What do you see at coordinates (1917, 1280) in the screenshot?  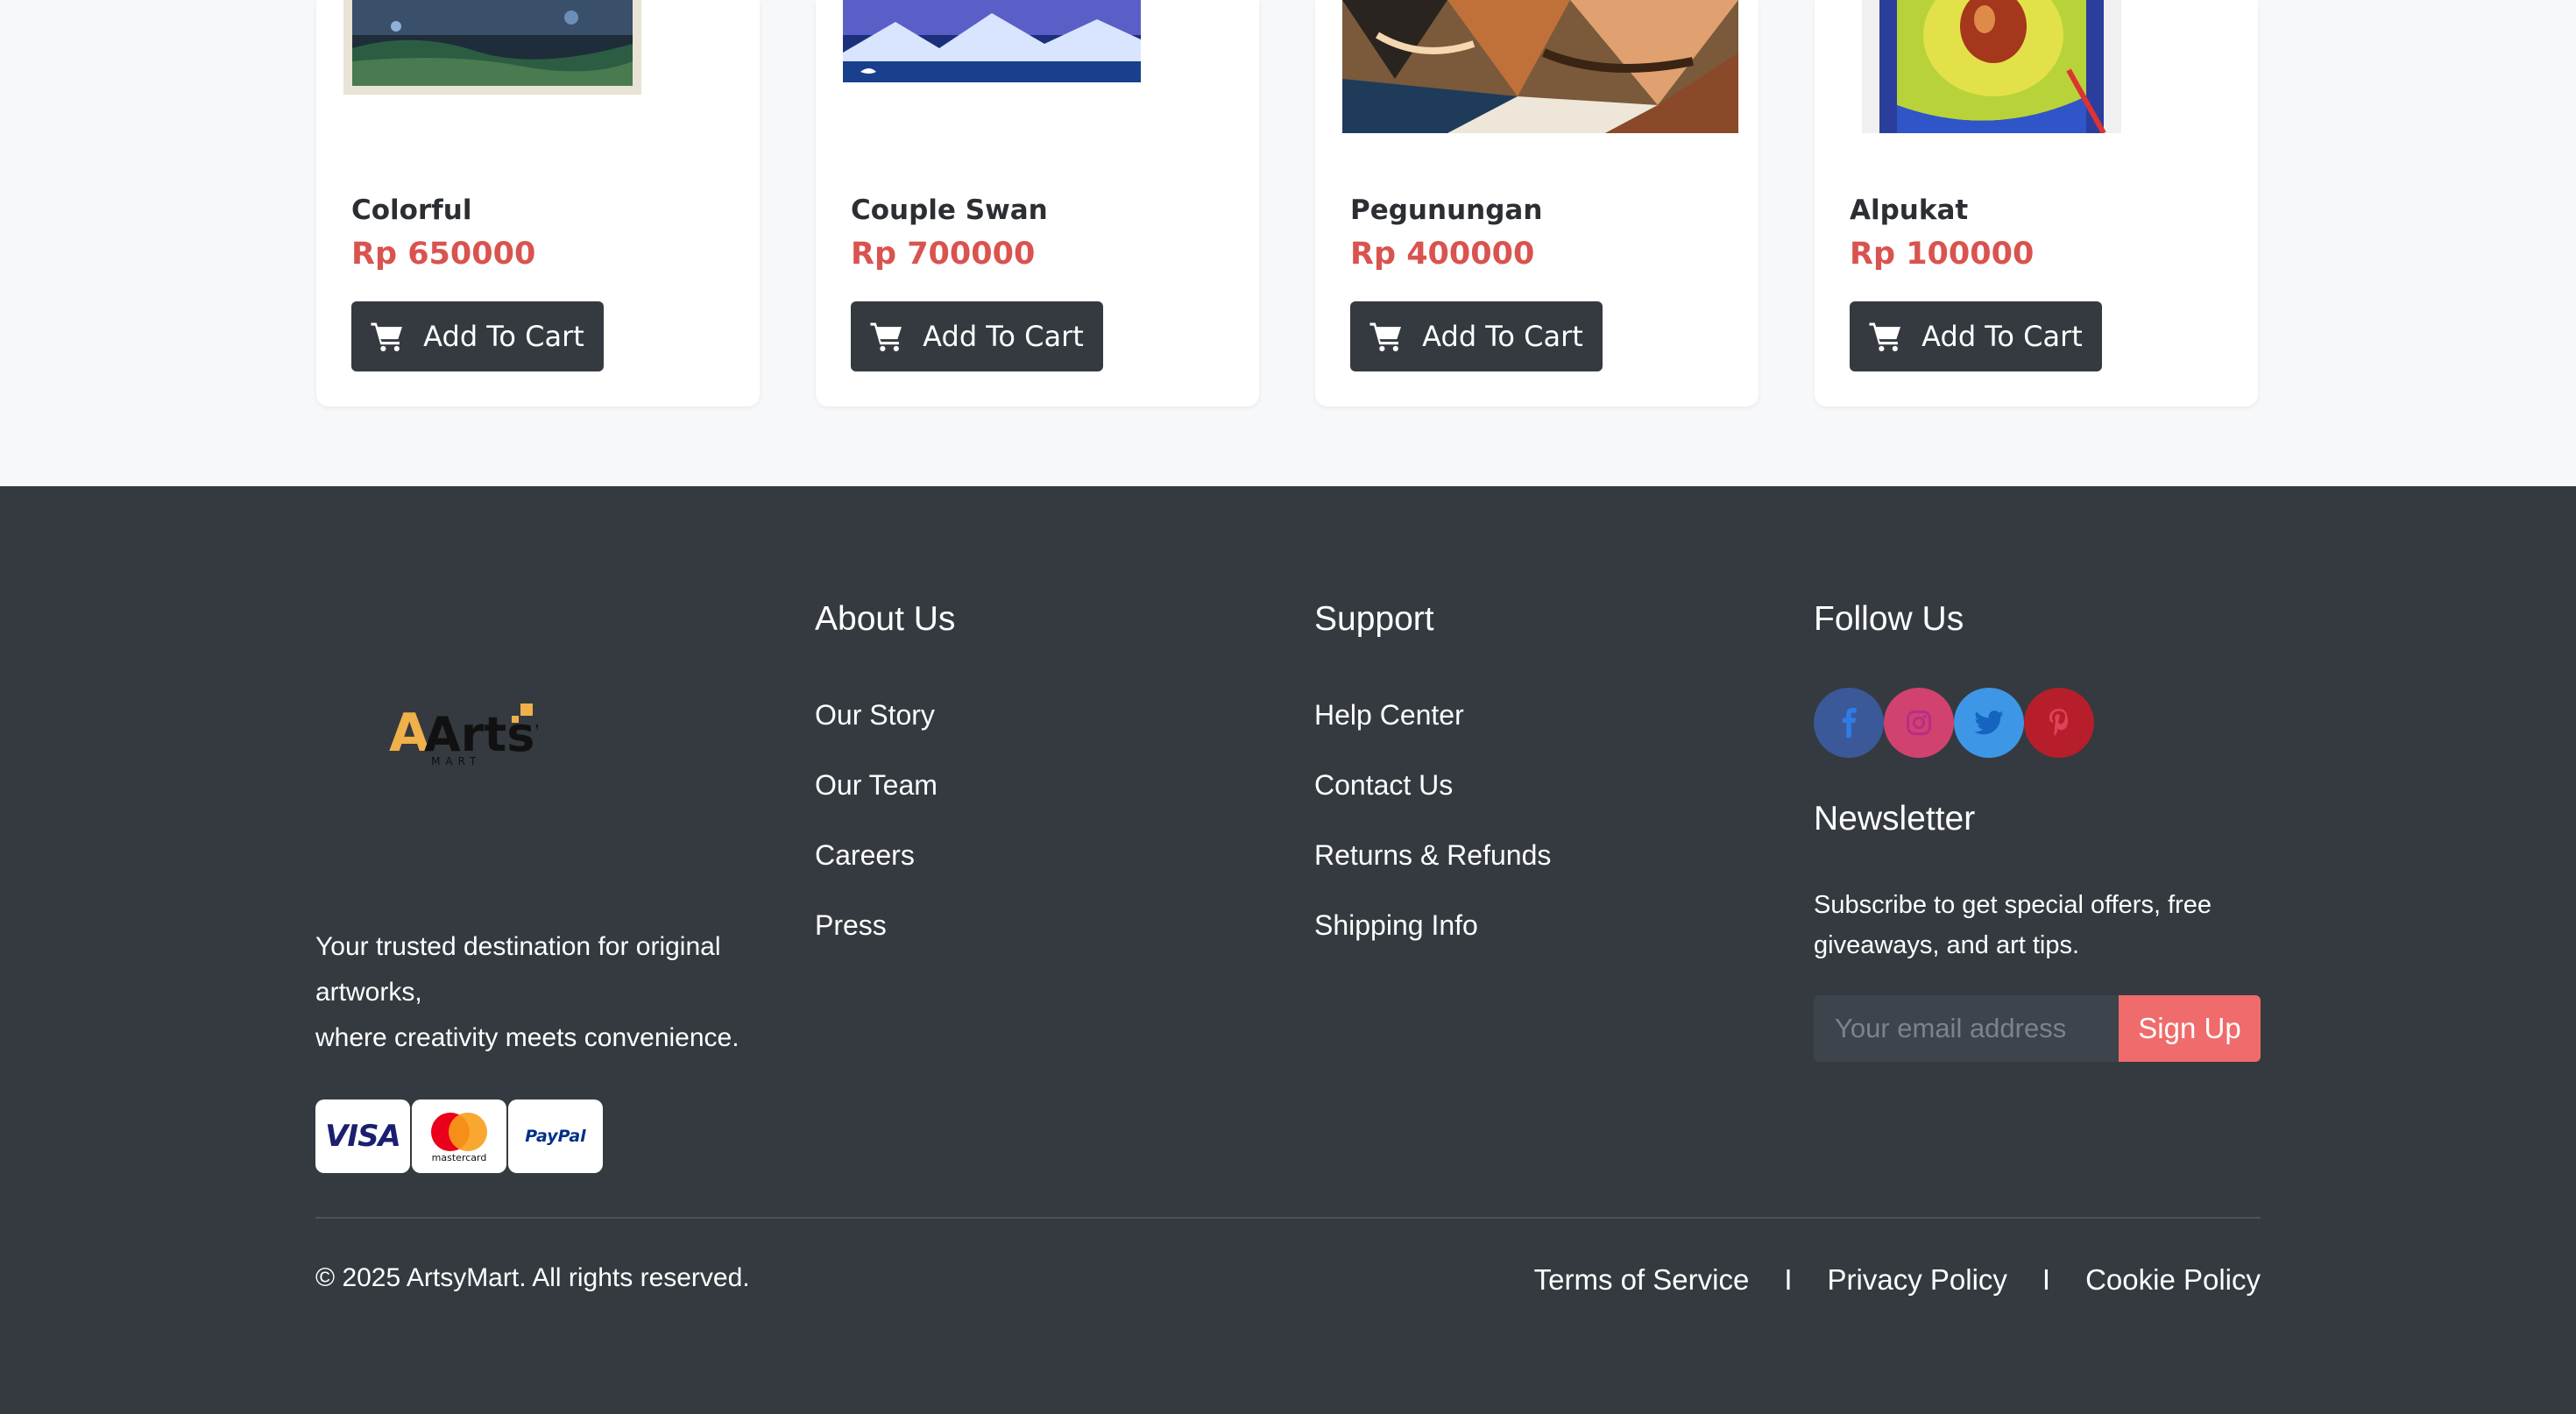 I see `link-privacy-policy: Privacy Policy` at bounding box center [1917, 1280].